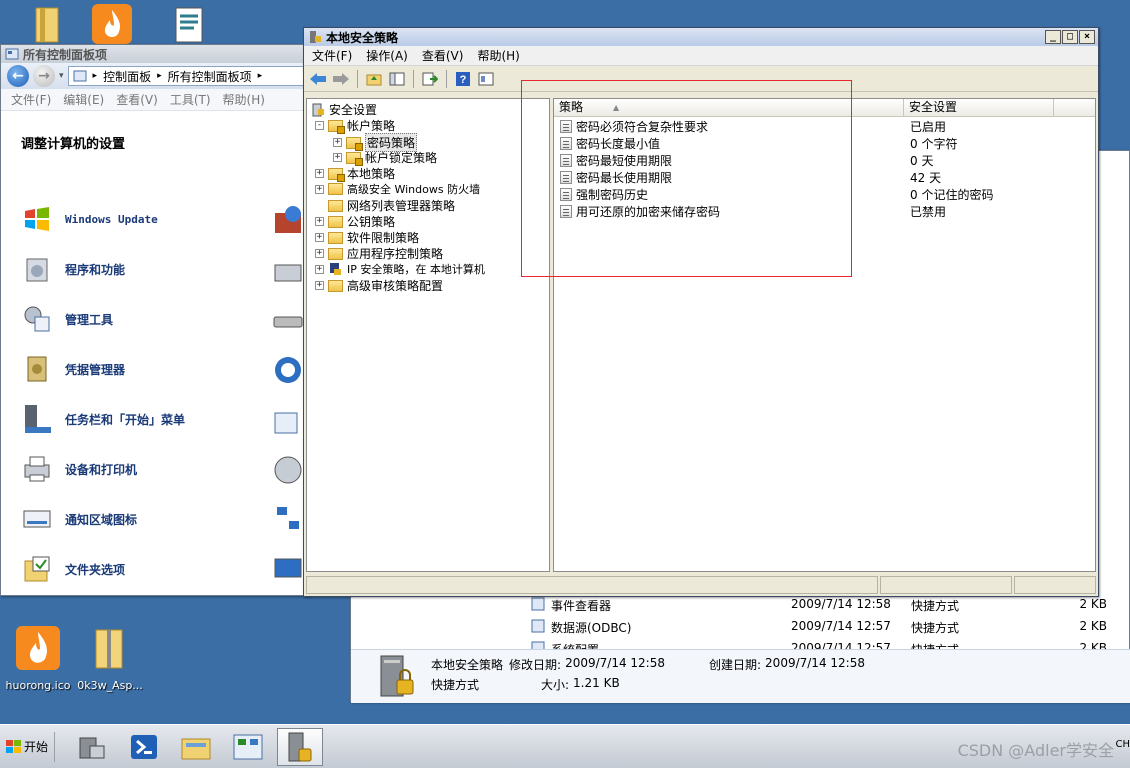 This screenshot has height=768, width=1130. I want to click on close-button: ×, so click(1087, 37).